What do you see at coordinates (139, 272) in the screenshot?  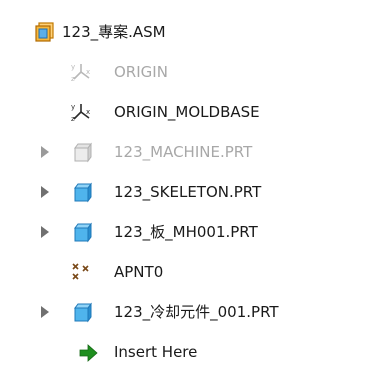 I see `tree-item-label: APNT0` at bounding box center [139, 272].